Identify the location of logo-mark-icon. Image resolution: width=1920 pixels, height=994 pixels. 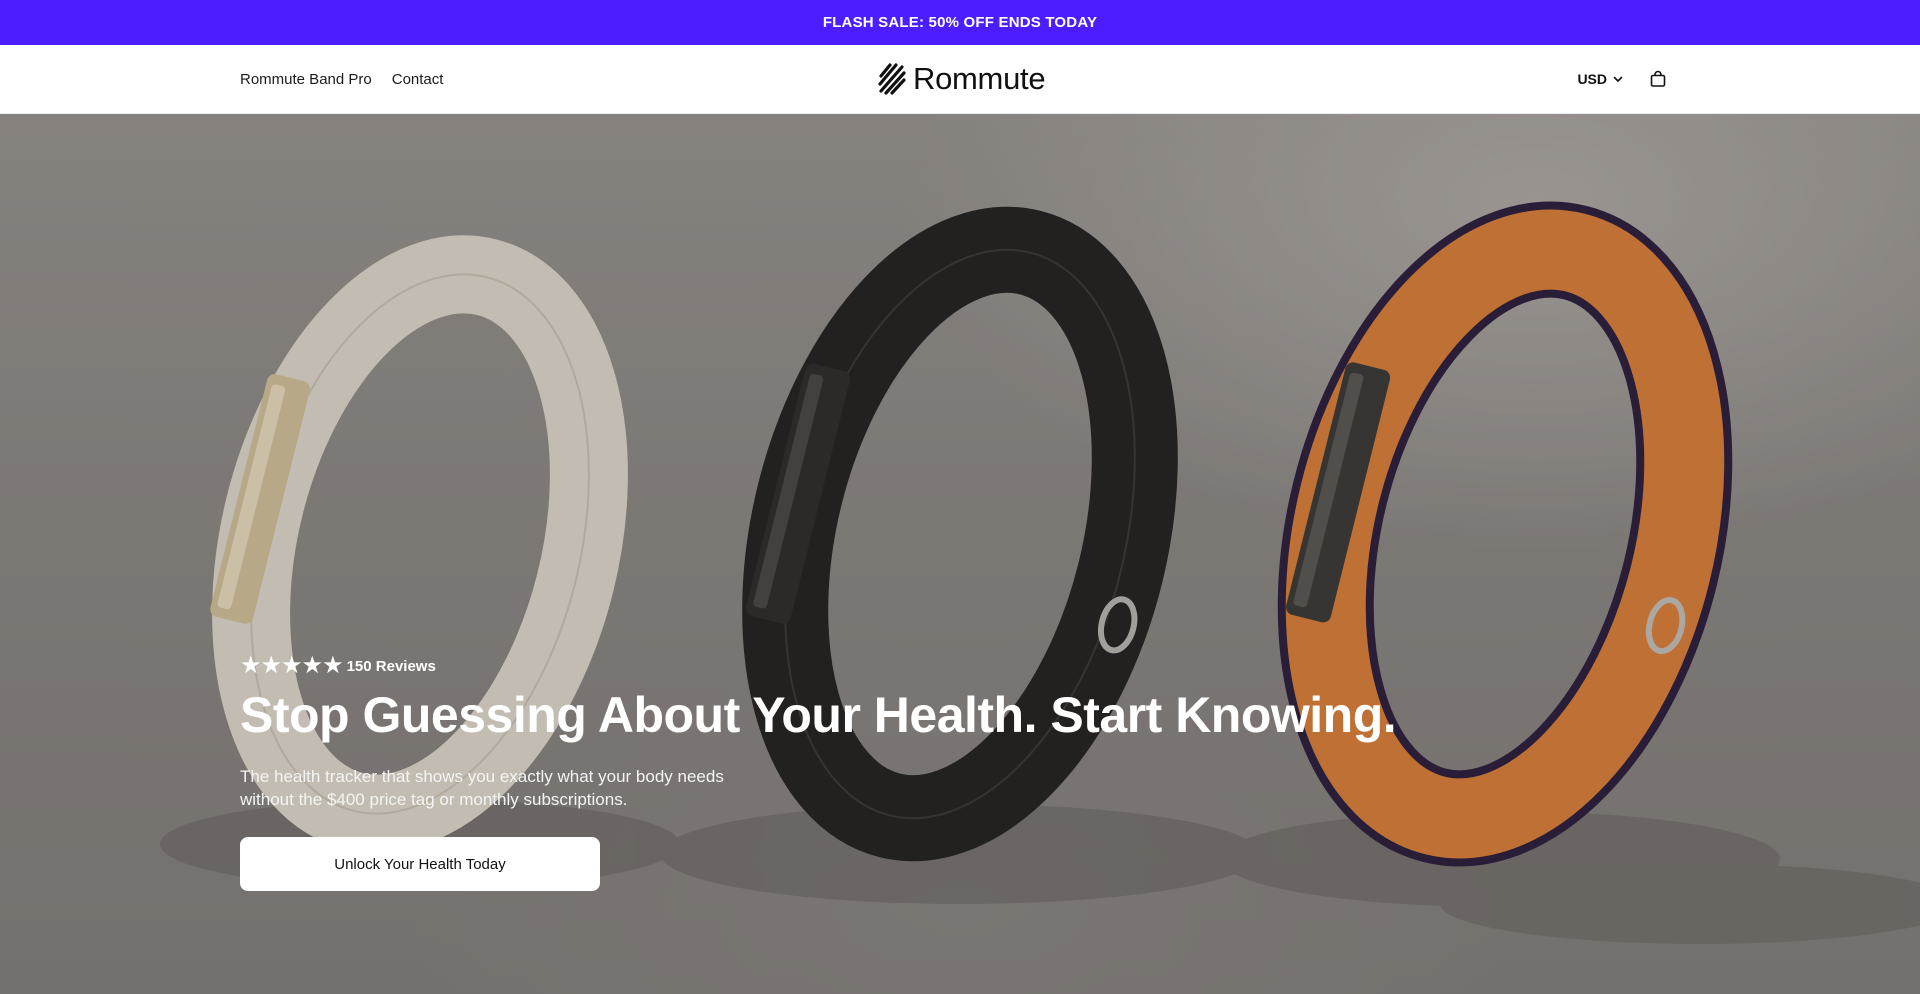
(892, 79).